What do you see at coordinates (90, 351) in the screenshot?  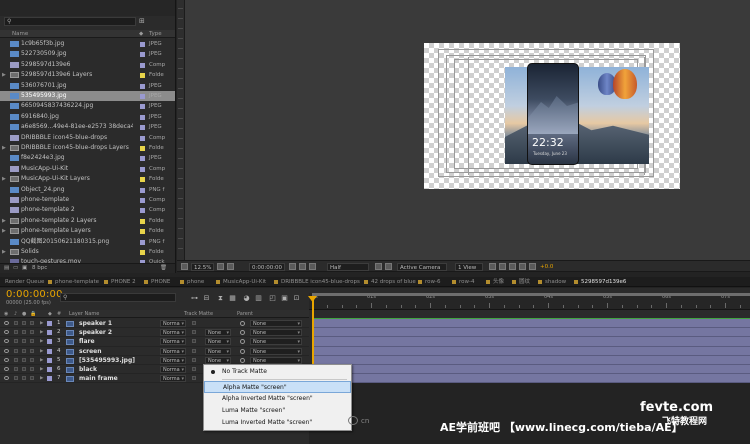 I see `layer-name: screen` at bounding box center [90, 351].